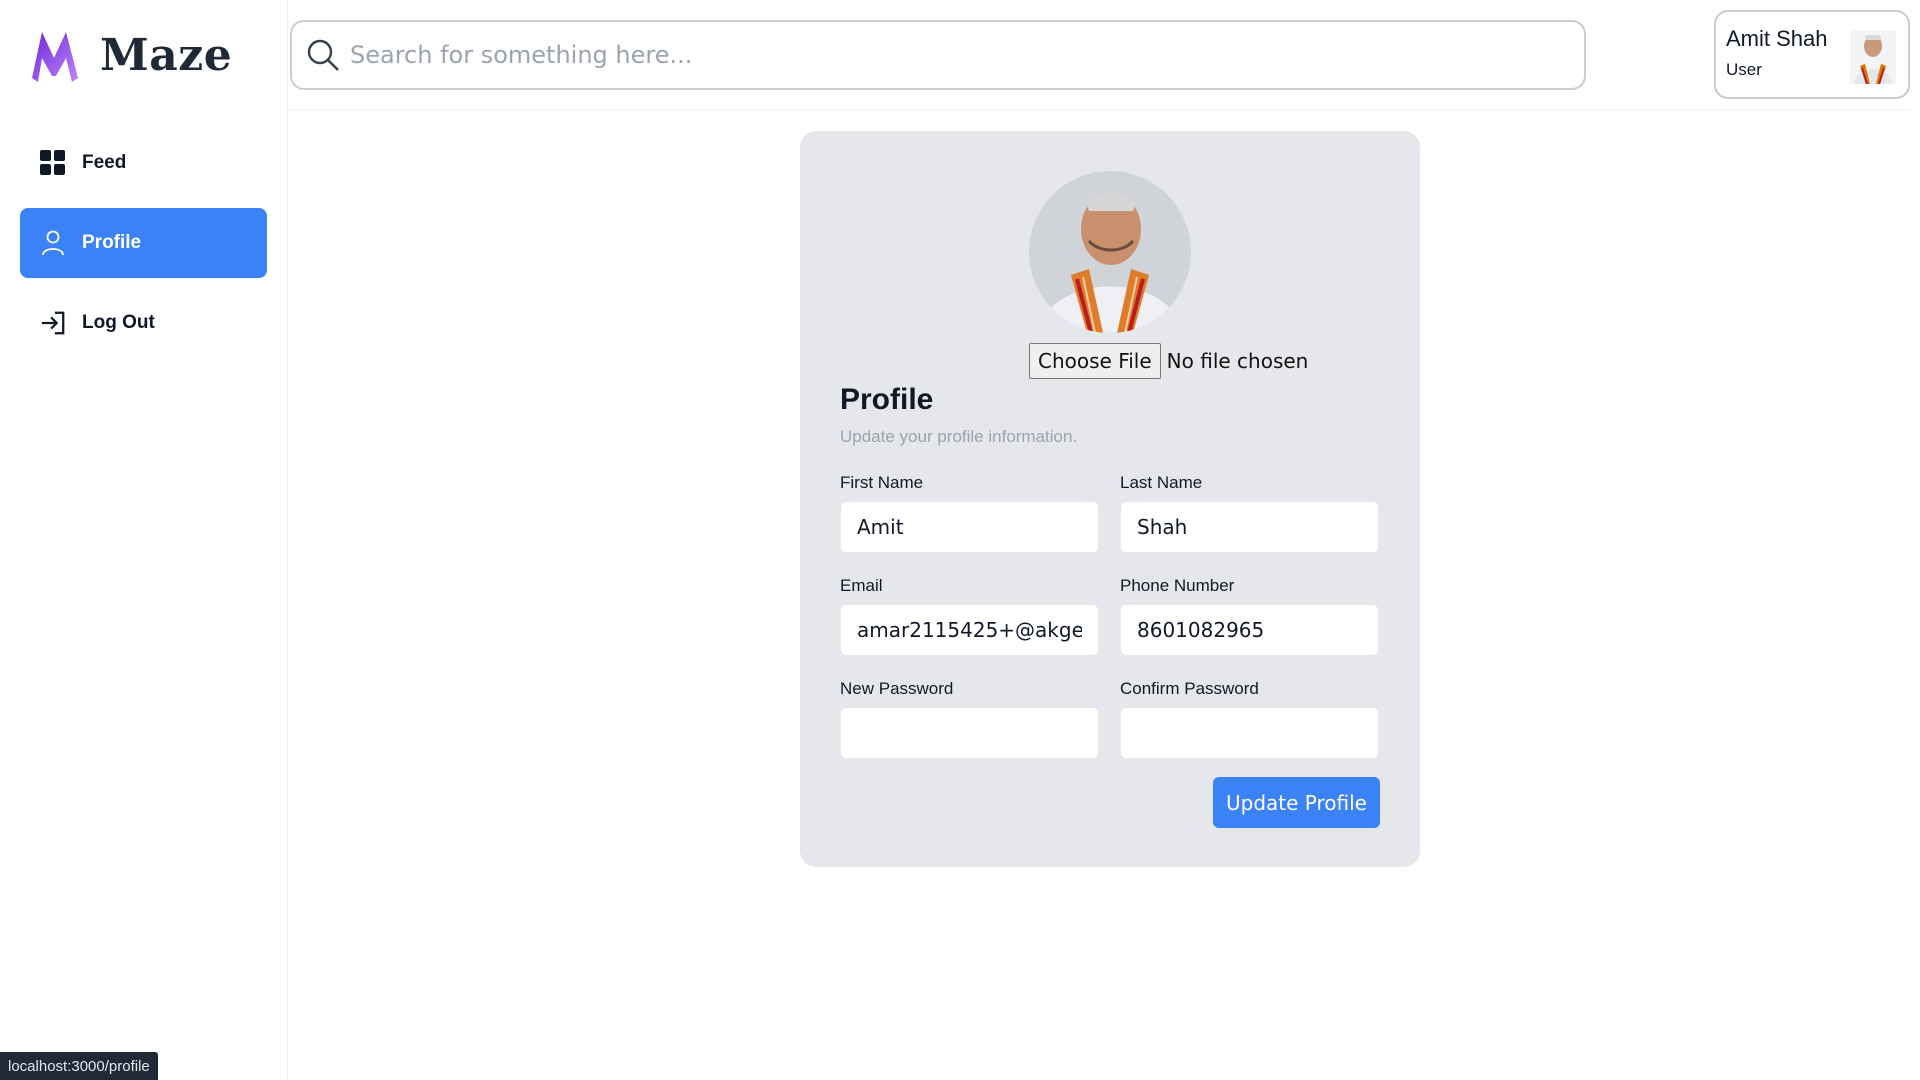 The width and height of the screenshot is (1920, 1080). What do you see at coordinates (1873, 57) in the screenshot?
I see `avatar` at bounding box center [1873, 57].